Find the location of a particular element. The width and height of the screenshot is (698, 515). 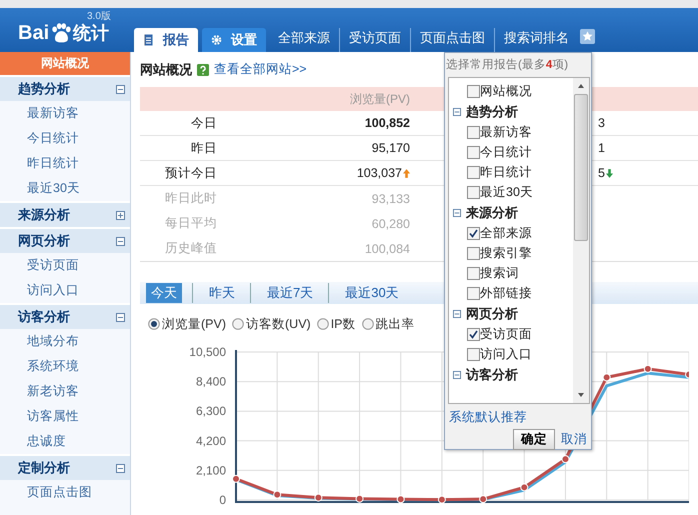

sidebar-item: 网站概况 is located at coordinates (65, 63).